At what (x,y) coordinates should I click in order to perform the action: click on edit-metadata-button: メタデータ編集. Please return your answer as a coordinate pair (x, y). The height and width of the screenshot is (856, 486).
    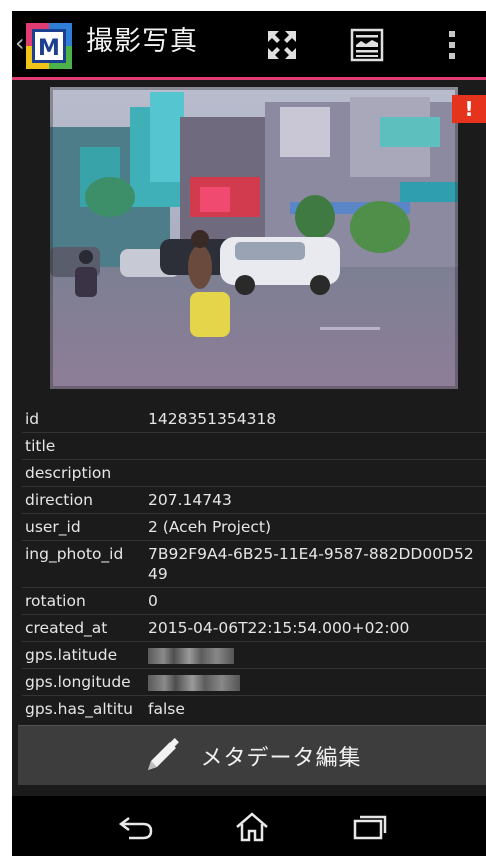
    Looking at the image, I should click on (252, 755).